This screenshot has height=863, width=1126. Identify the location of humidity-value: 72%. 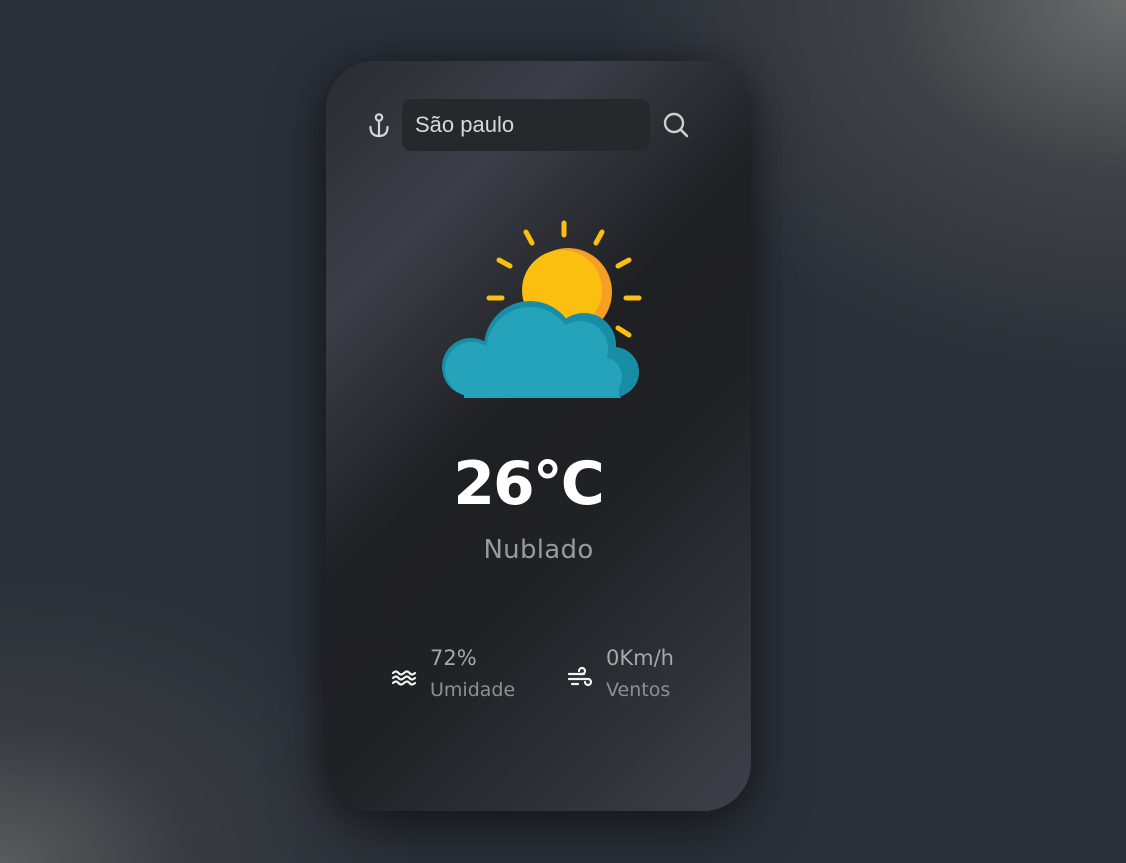
(453, 658).